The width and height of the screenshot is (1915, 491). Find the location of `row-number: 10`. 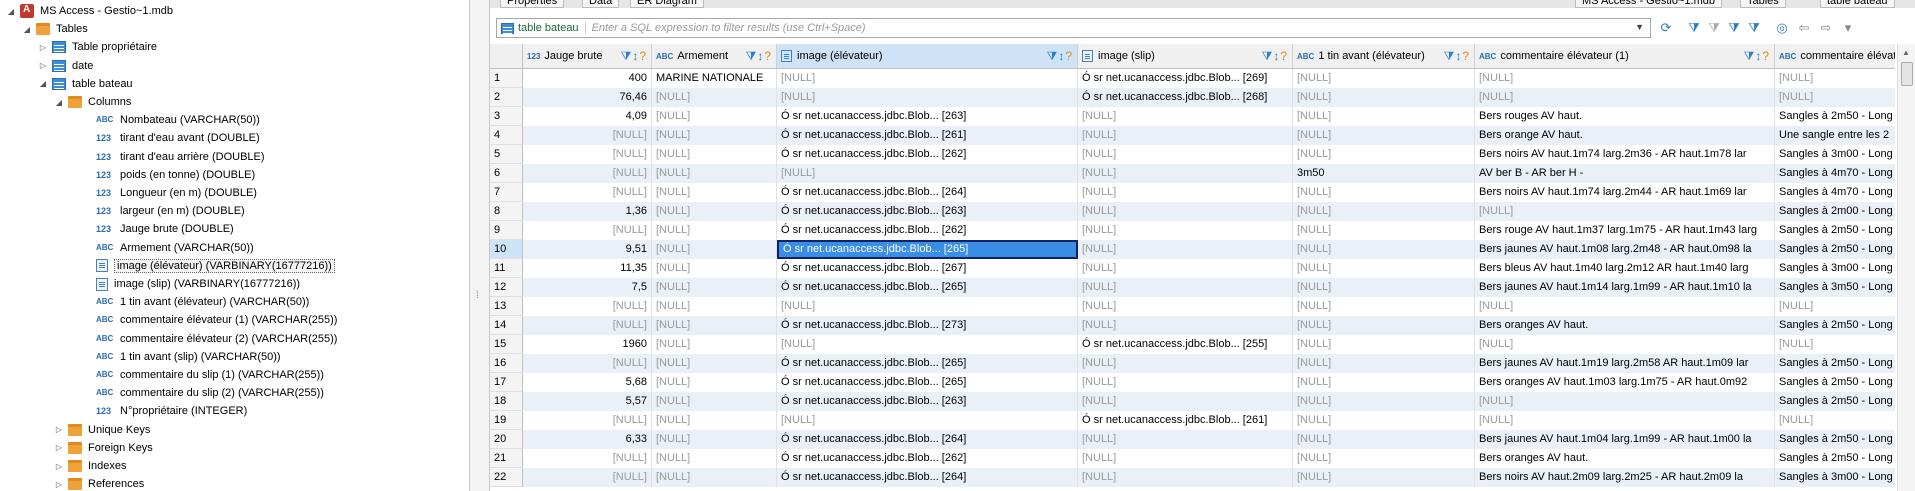

row-number: 10 is located at coordinates (506, 249).